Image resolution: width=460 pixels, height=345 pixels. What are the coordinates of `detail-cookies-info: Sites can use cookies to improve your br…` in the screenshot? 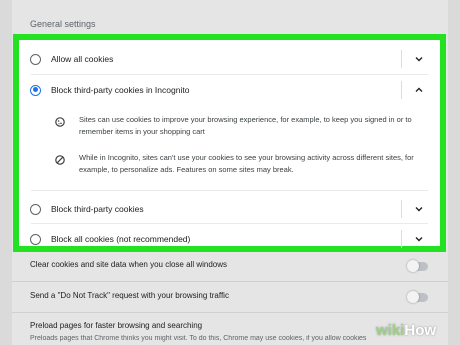 It's located at (238, 126).